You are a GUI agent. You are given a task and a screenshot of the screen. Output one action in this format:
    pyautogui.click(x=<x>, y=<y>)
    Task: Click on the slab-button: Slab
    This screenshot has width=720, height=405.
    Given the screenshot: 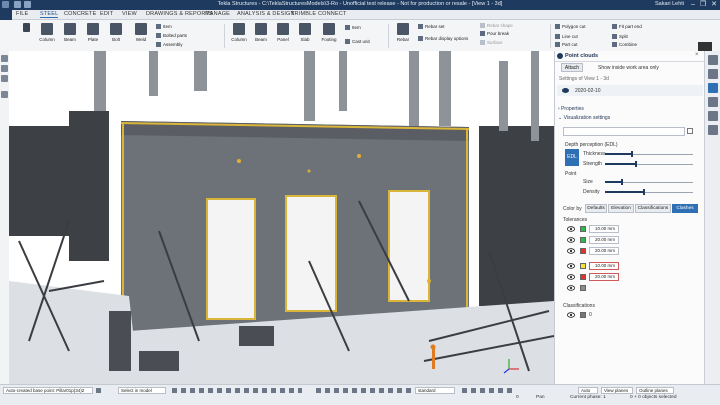 What is the action you would take?
    pyautogui.click(x=305, y=32)
    